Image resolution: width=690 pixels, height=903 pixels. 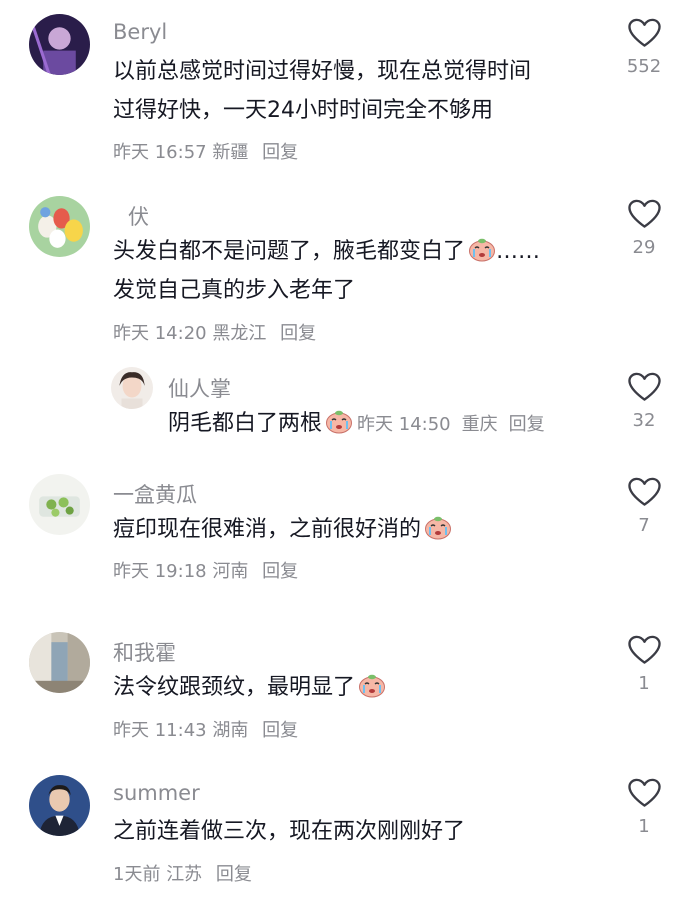 I want to click on username: Beryl, so click(x=140, y=32).